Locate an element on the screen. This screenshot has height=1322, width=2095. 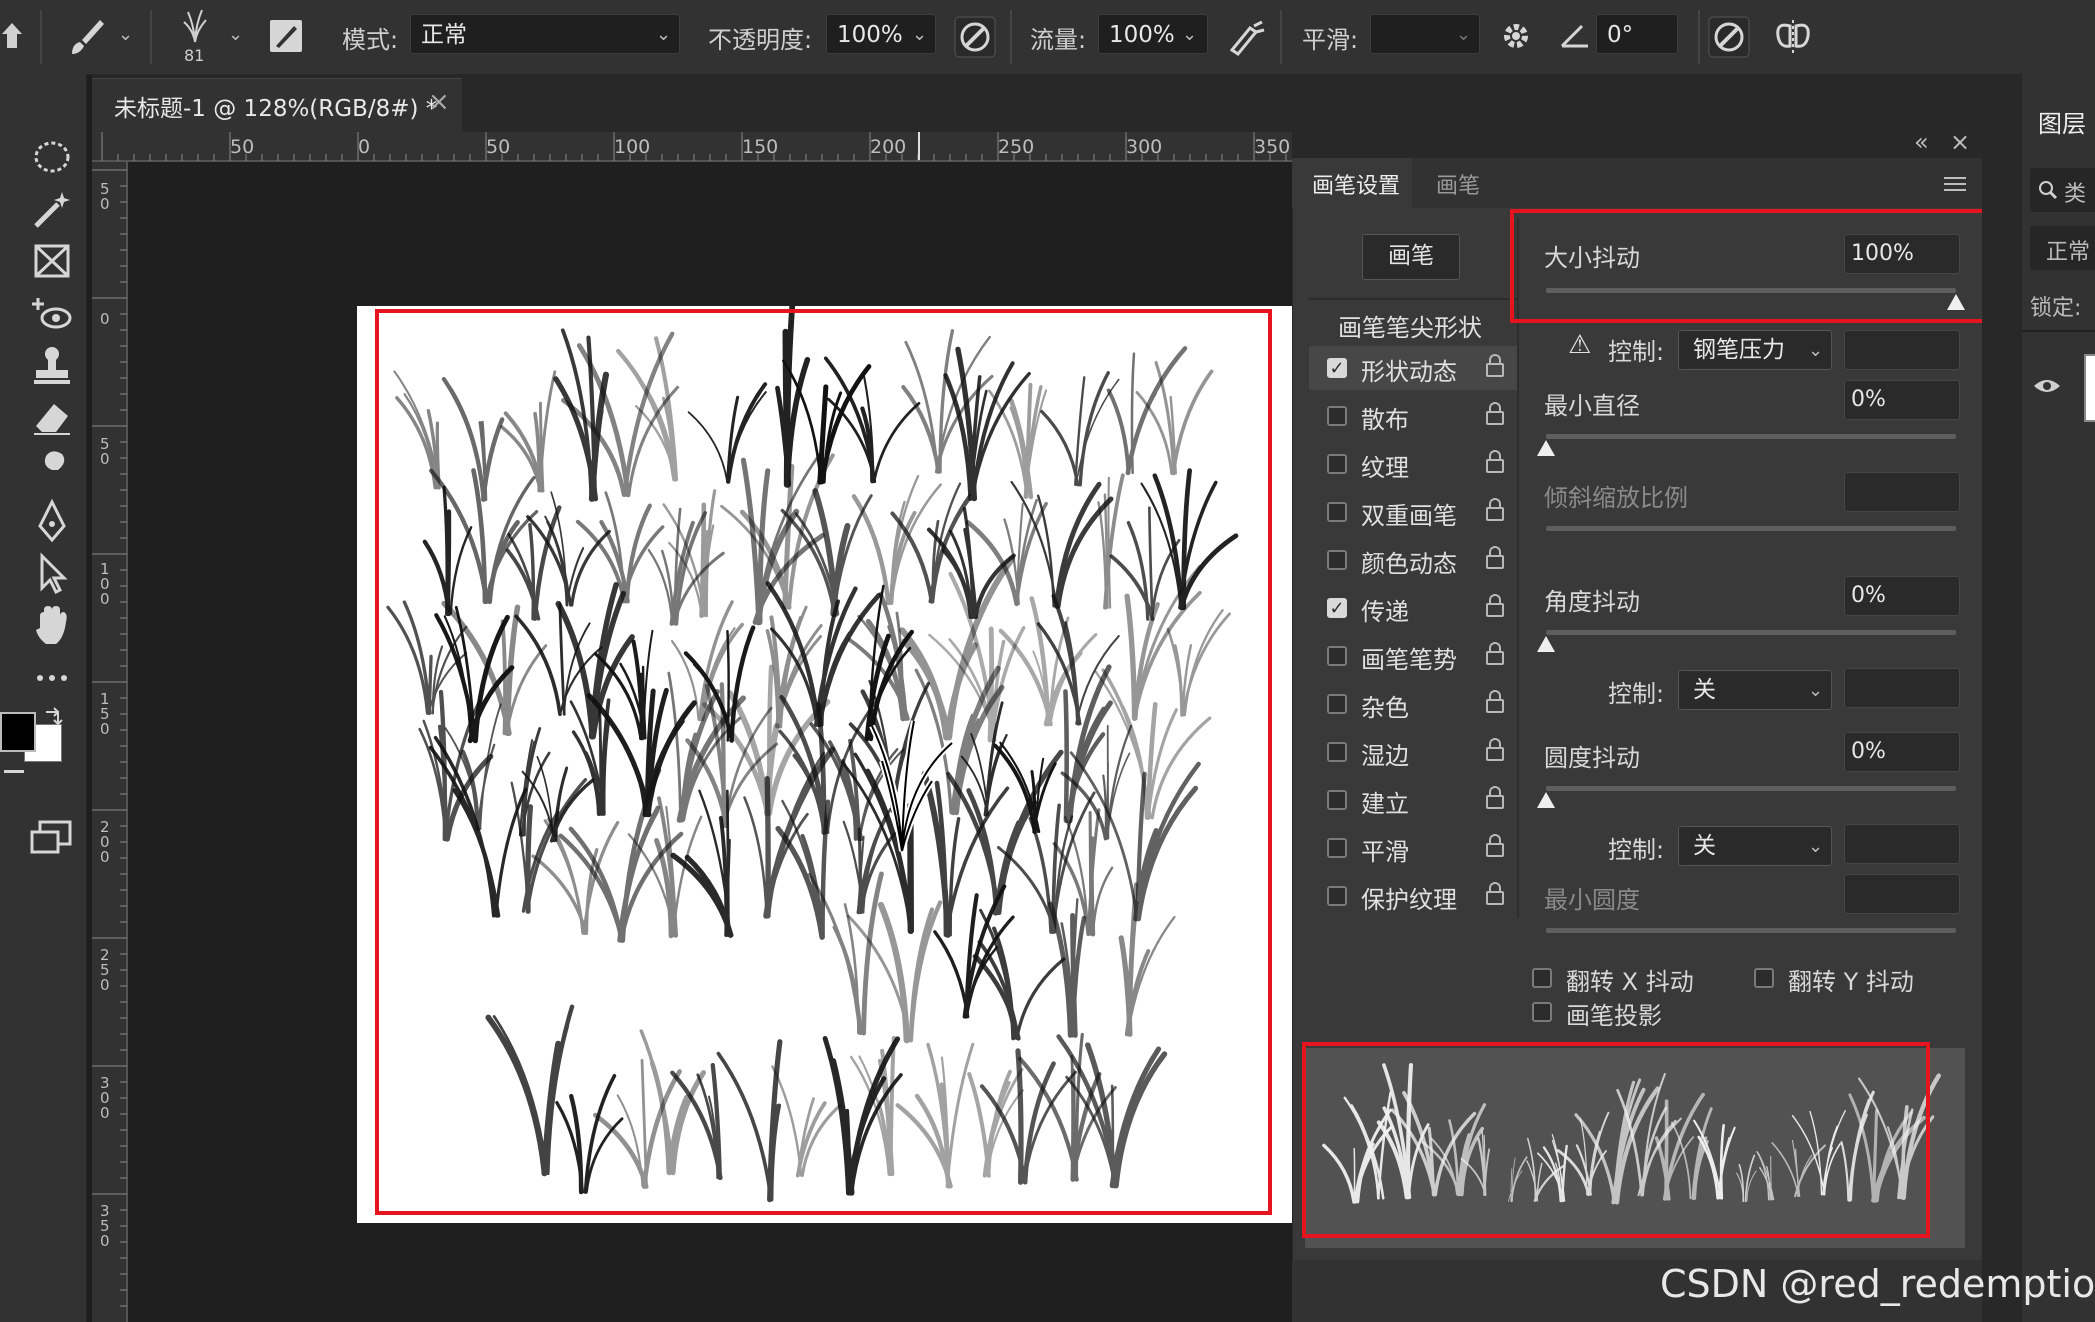
swap-colors-icon is located at coordinates (54, 718).